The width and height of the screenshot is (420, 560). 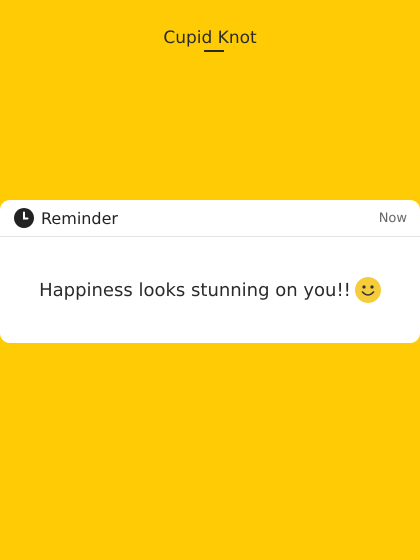 I want to click on notification-message: Happiness looks stunning on you!!, so click(x=195, y=290).